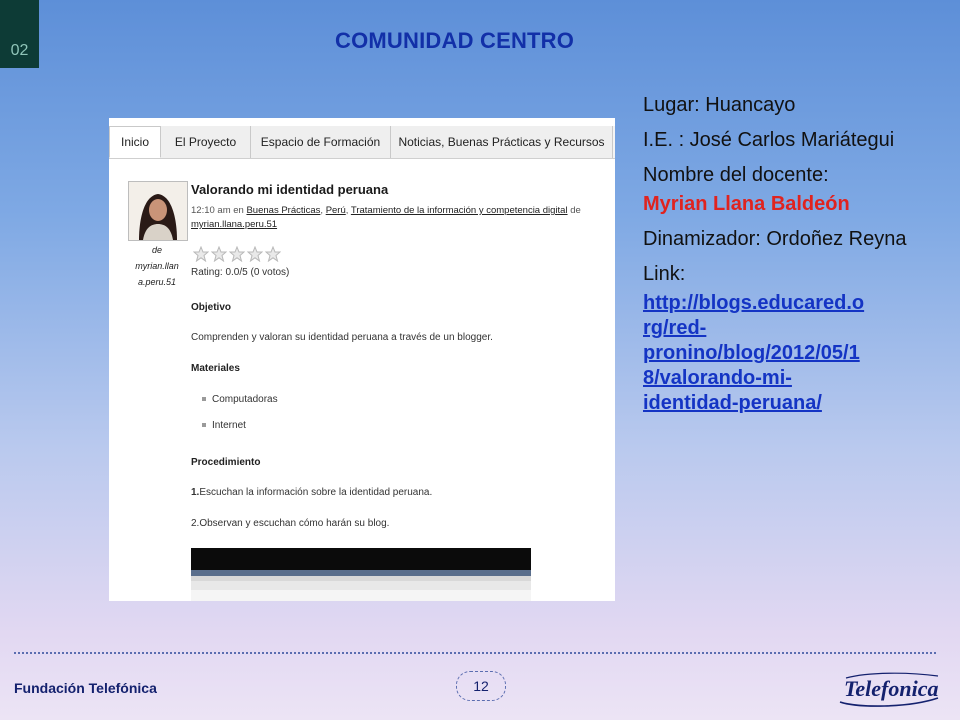 The image size is (960, 720). What do you see at coordinates (717, 378) in the screenshot?
I see `blog-link-line: 8/valorando-mi-` at bounding box center [717, 378].